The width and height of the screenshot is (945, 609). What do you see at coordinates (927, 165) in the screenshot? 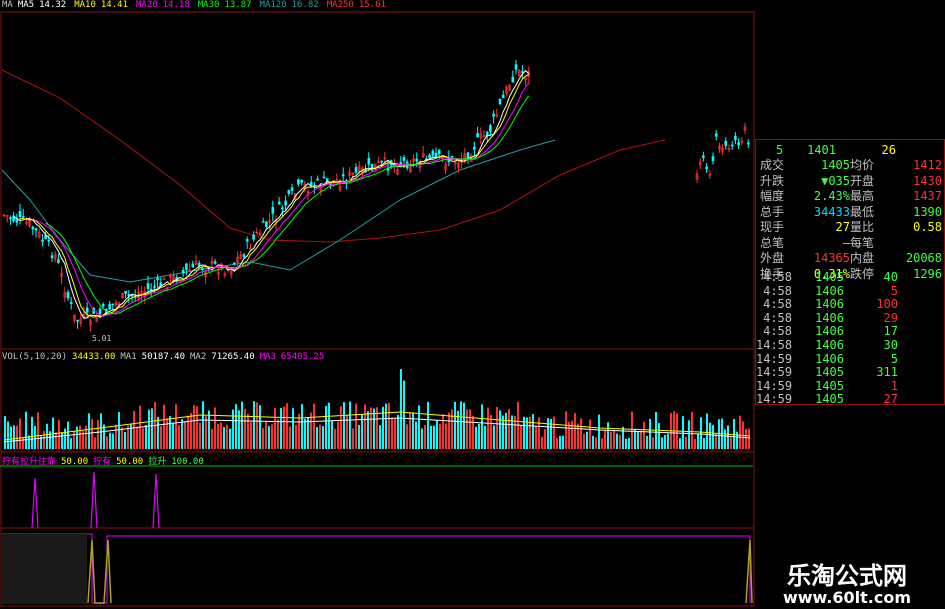
I see `quote-value-2: 1412` at bounding box center [927, 165].